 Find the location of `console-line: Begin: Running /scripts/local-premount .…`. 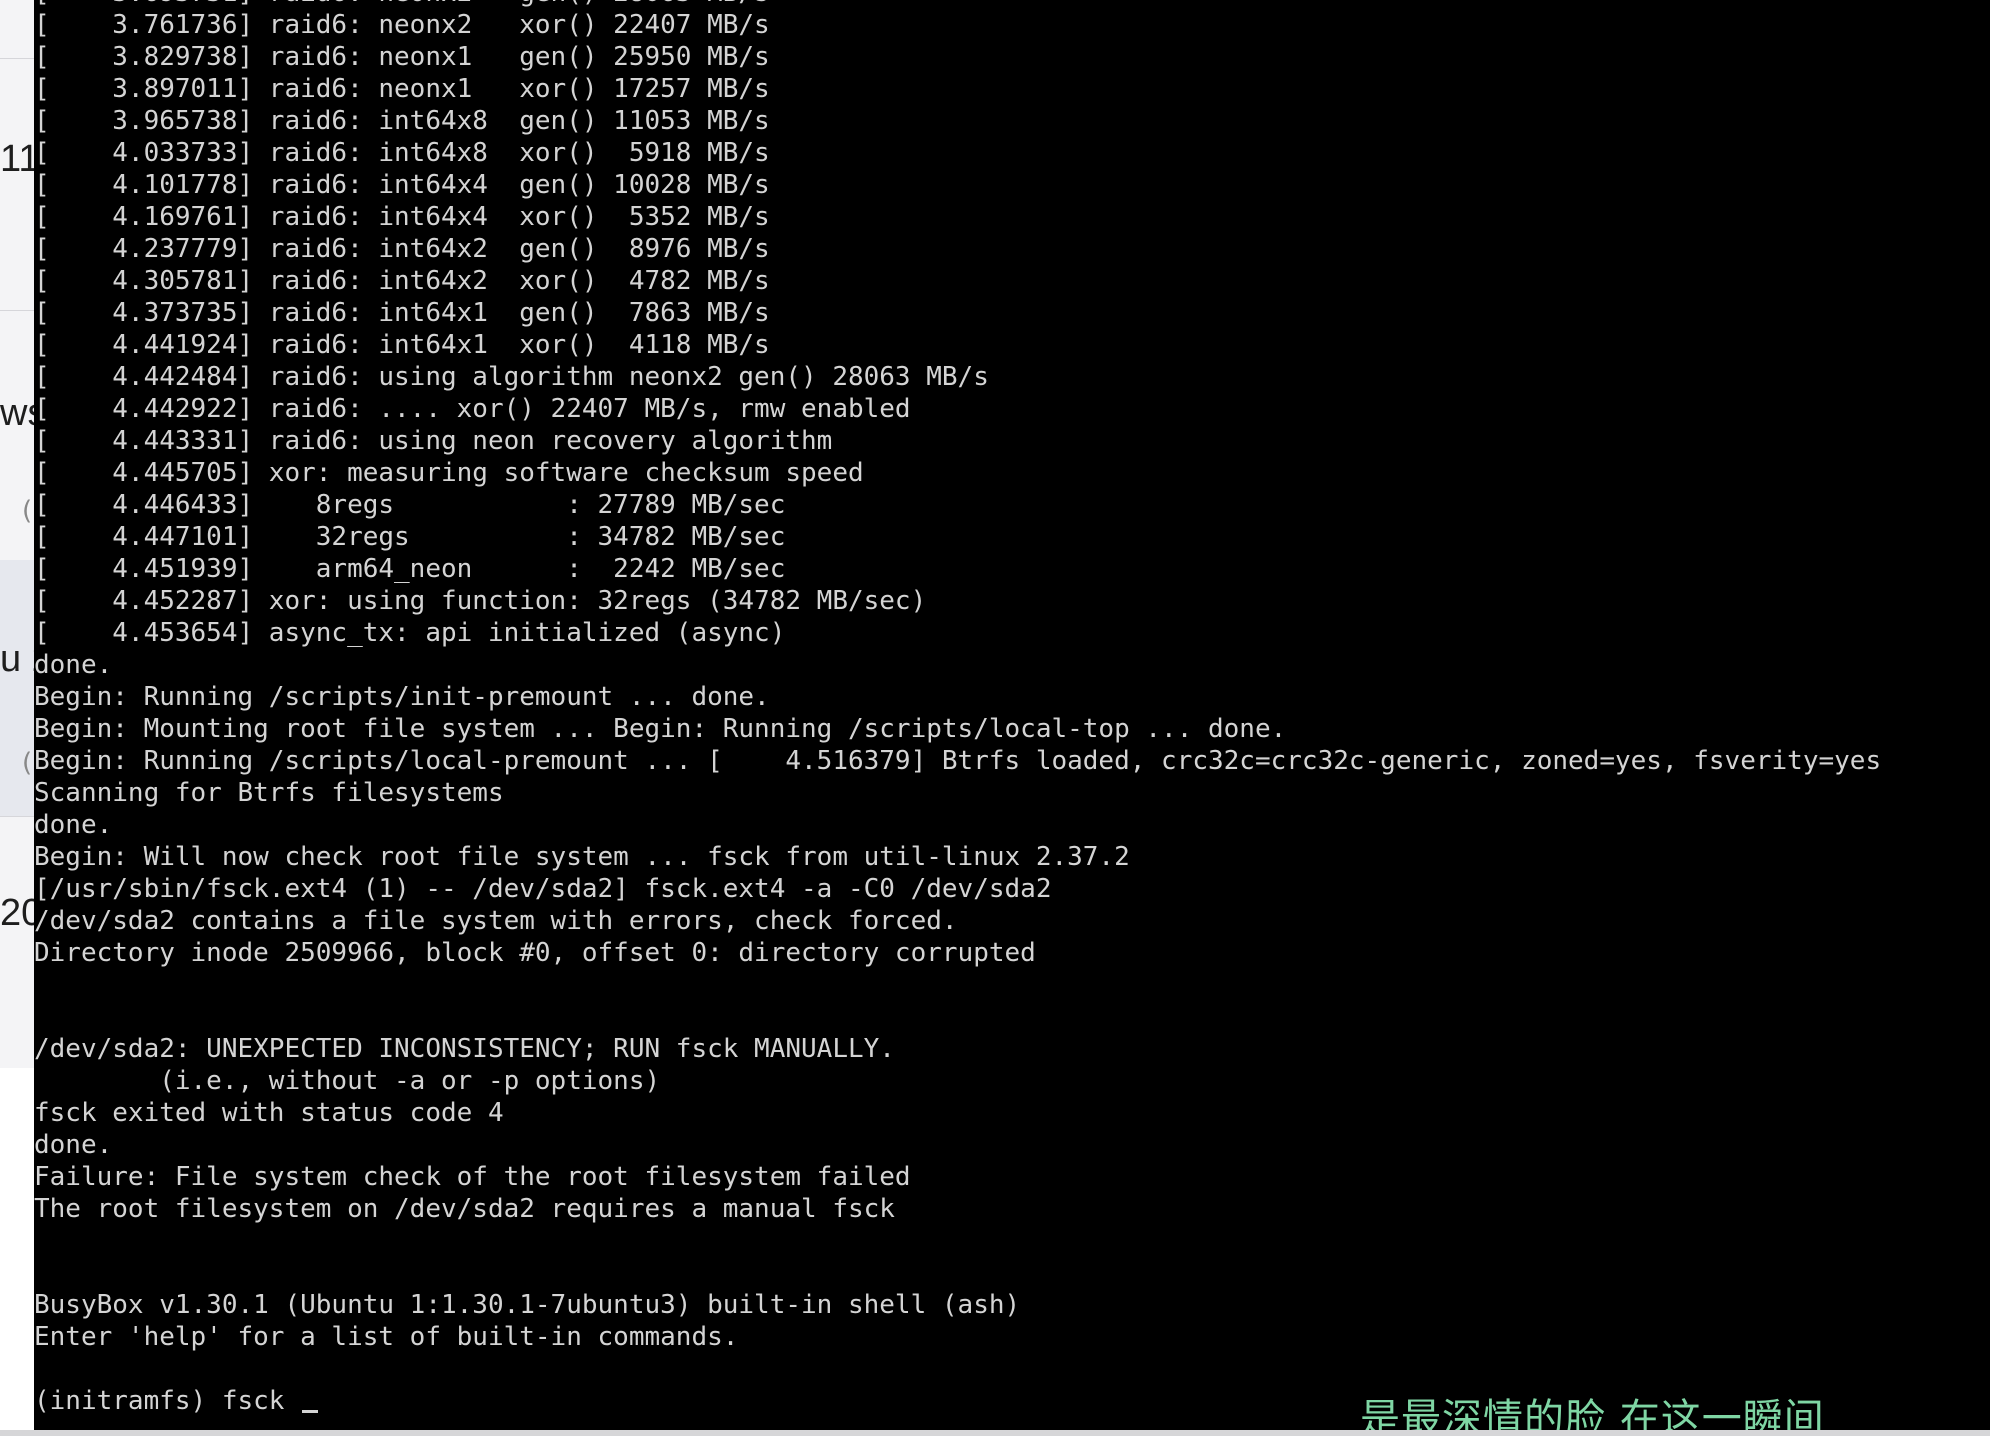

console-line: Begin: Running /scripts/local-premount .… is located at coordinates (958, 761).